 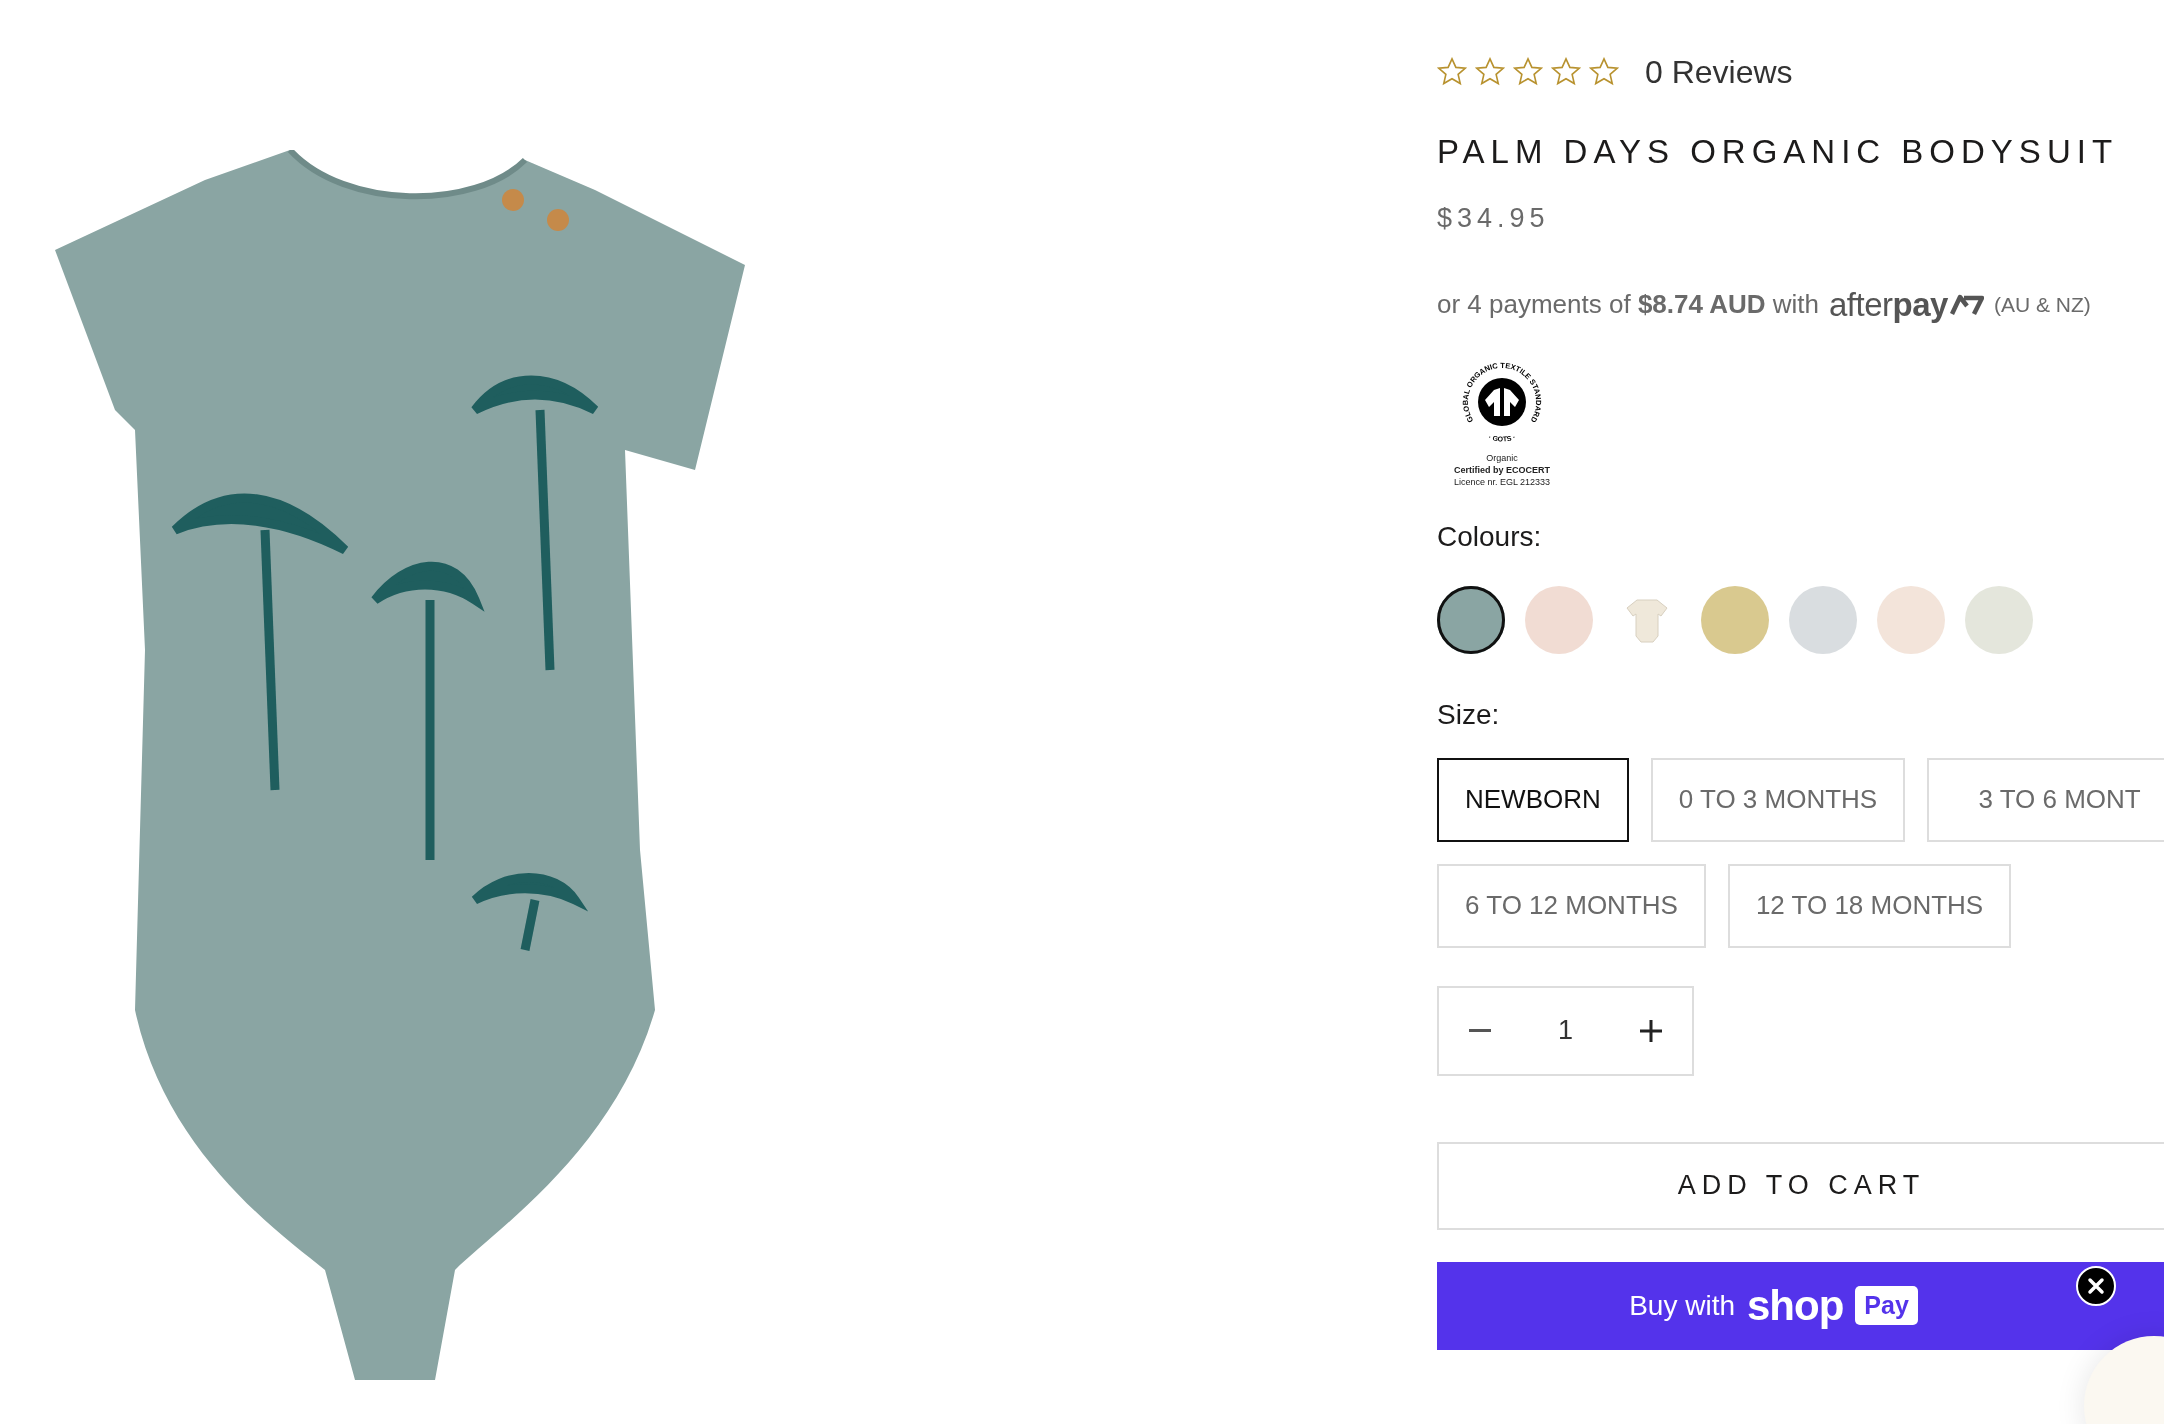 I want to click on product-price: $34.95, so click(x=1494, y=218).